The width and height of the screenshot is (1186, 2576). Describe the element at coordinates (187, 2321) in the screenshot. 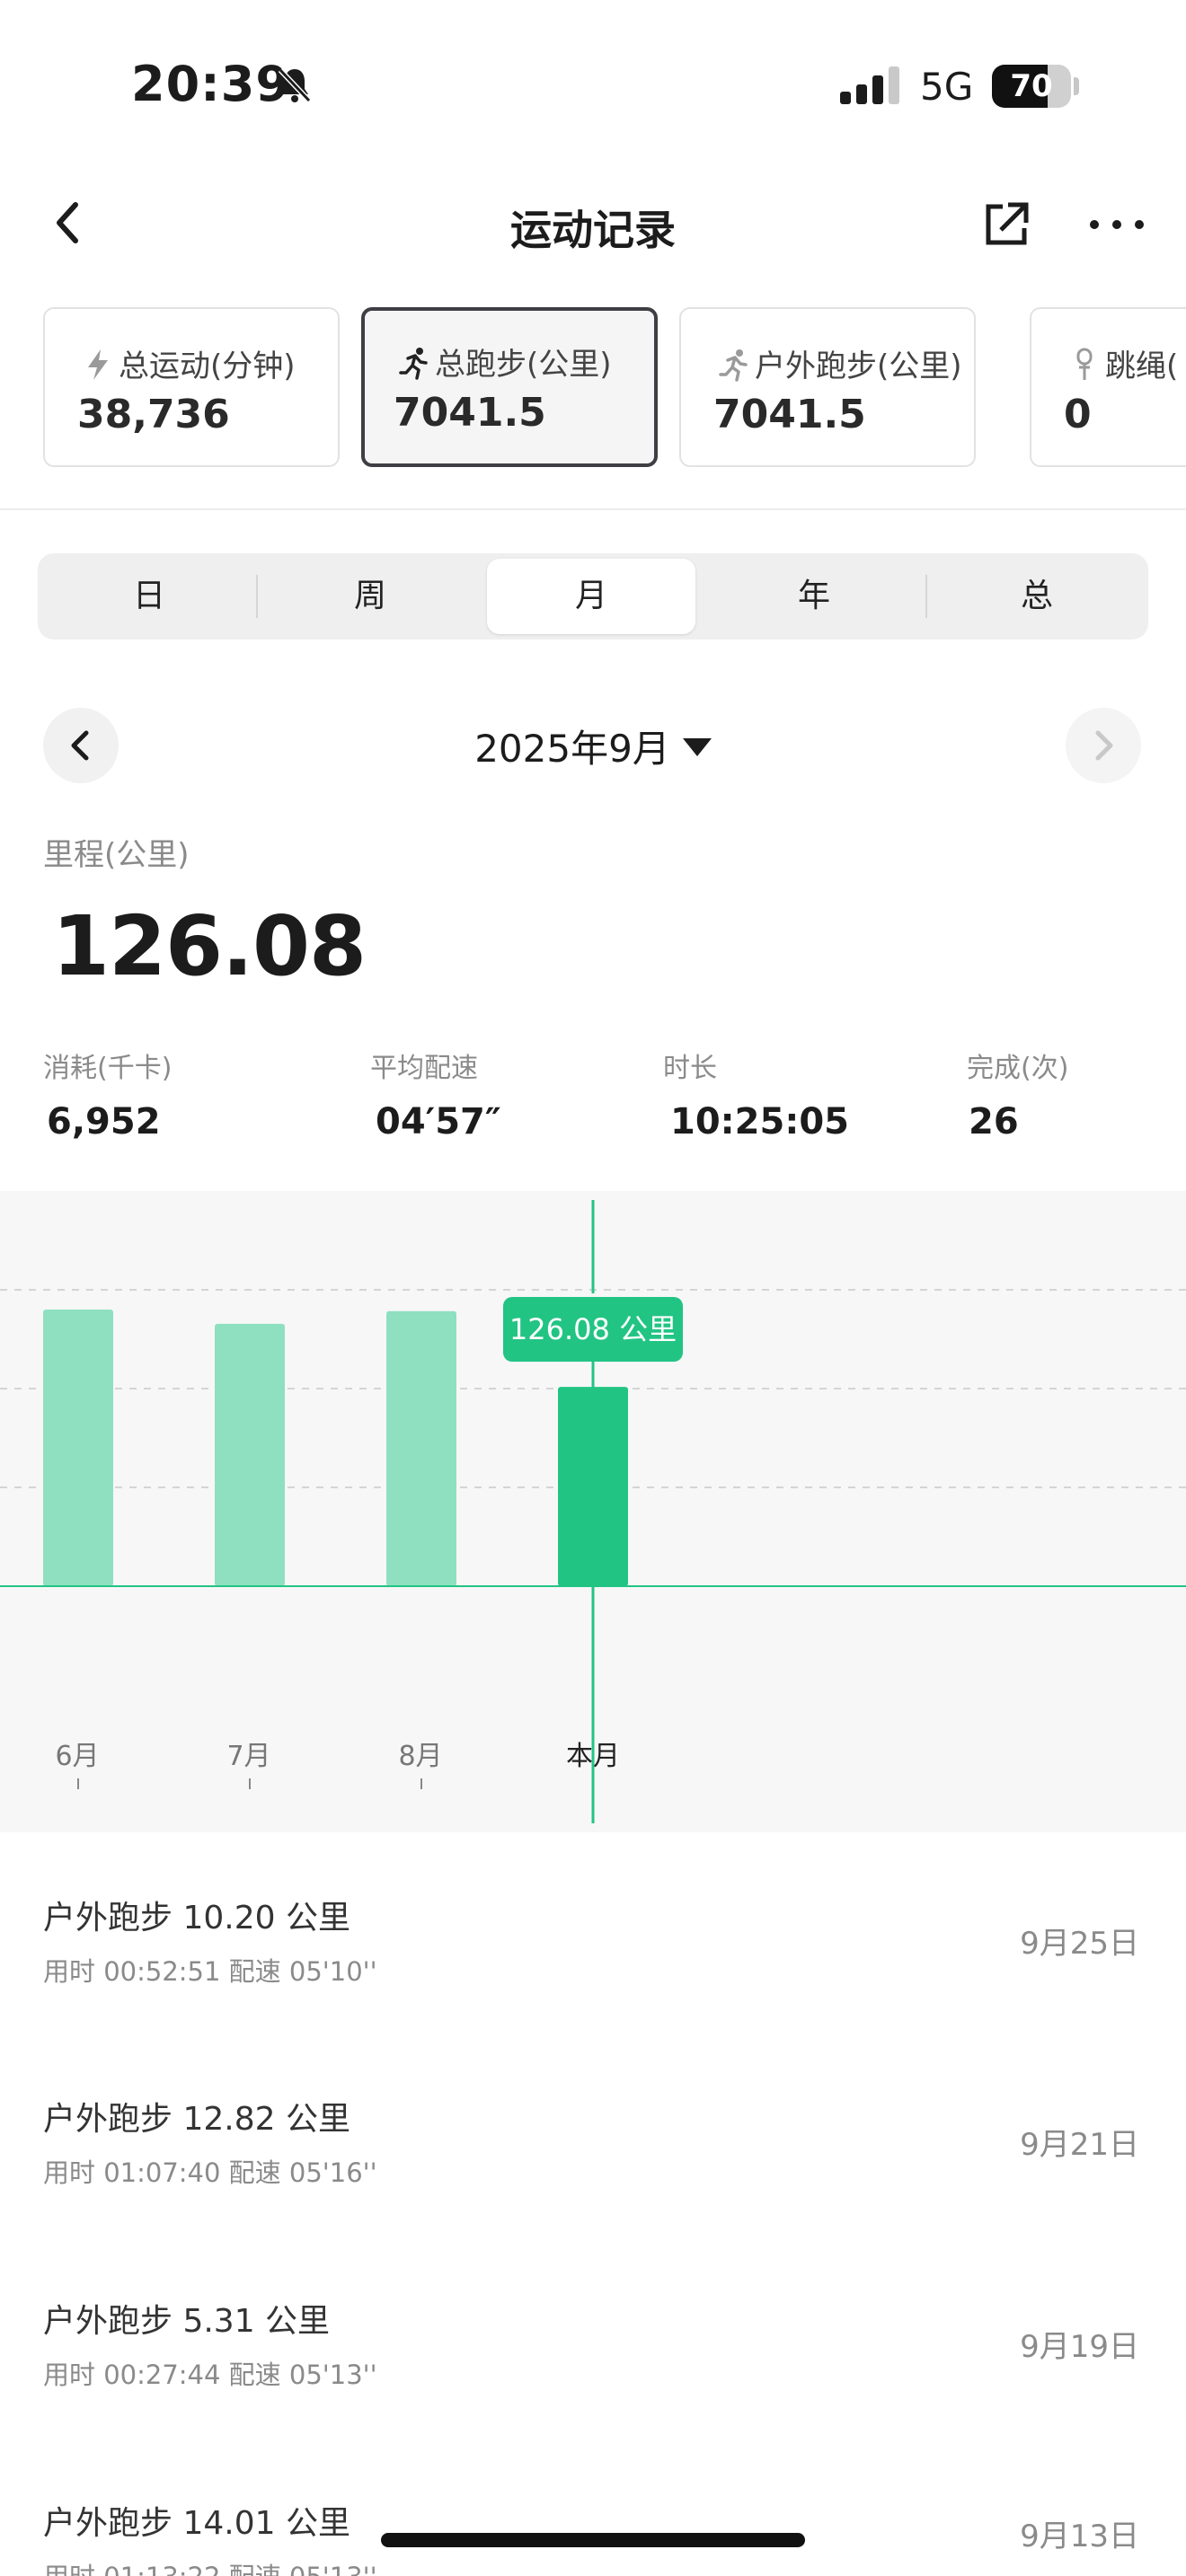

I see `record-title: 户外跑步 5.31 公里` at that location.